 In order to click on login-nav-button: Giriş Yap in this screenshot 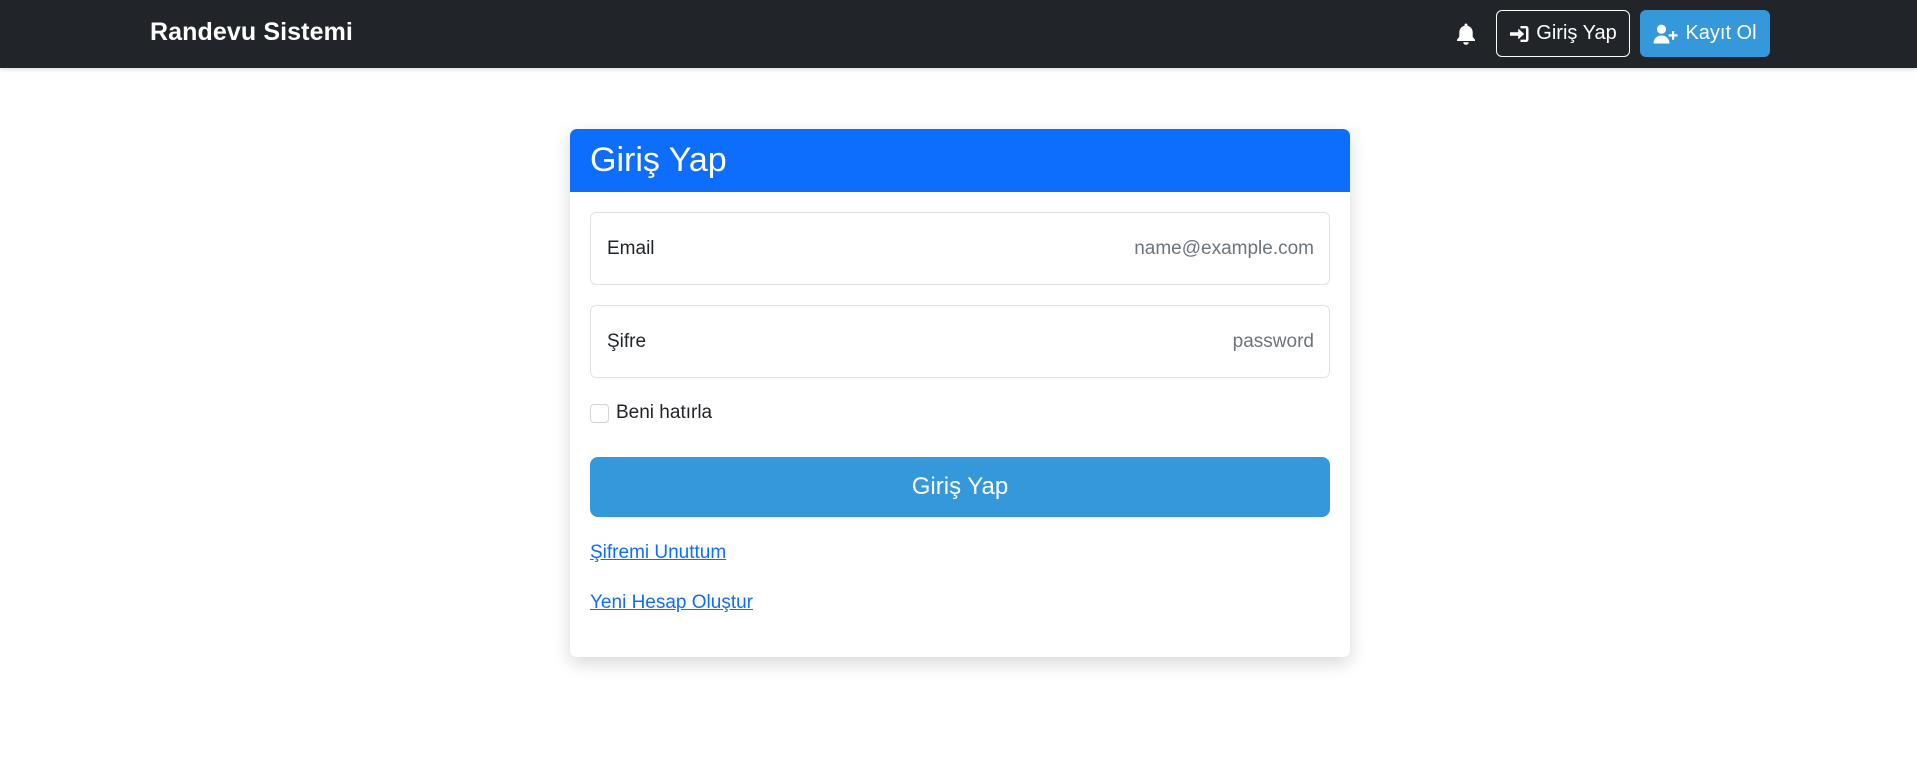, I will do `click(1563, 33)`.